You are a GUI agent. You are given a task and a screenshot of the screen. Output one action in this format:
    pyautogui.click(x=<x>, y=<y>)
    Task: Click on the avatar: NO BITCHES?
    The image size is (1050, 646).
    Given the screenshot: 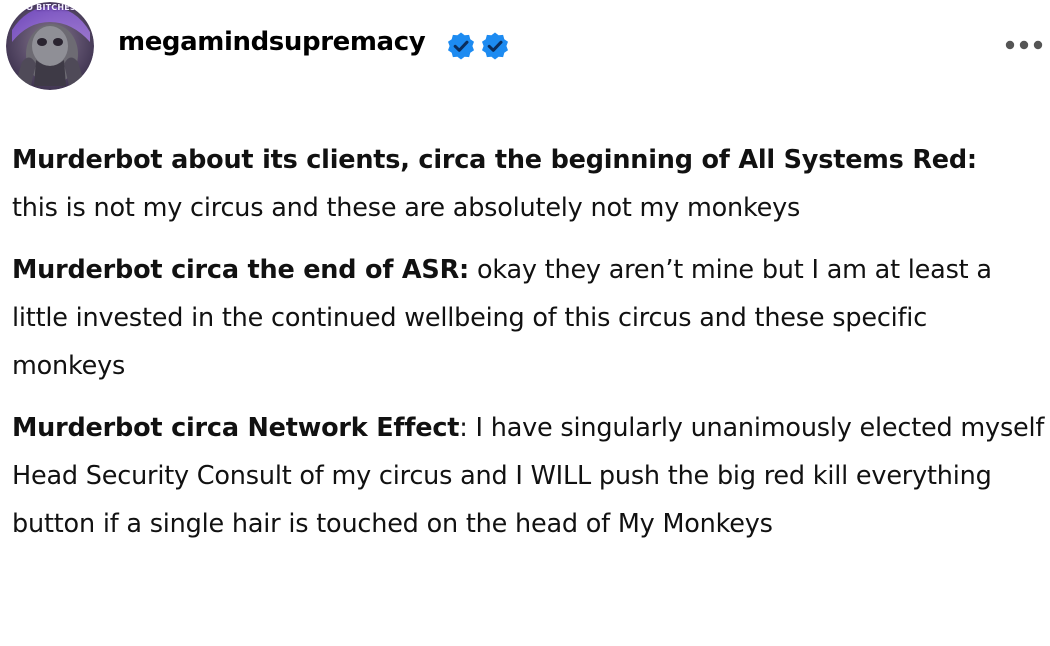 What is the action you would take?
    pyautogui.click(x=50, y=46)
    